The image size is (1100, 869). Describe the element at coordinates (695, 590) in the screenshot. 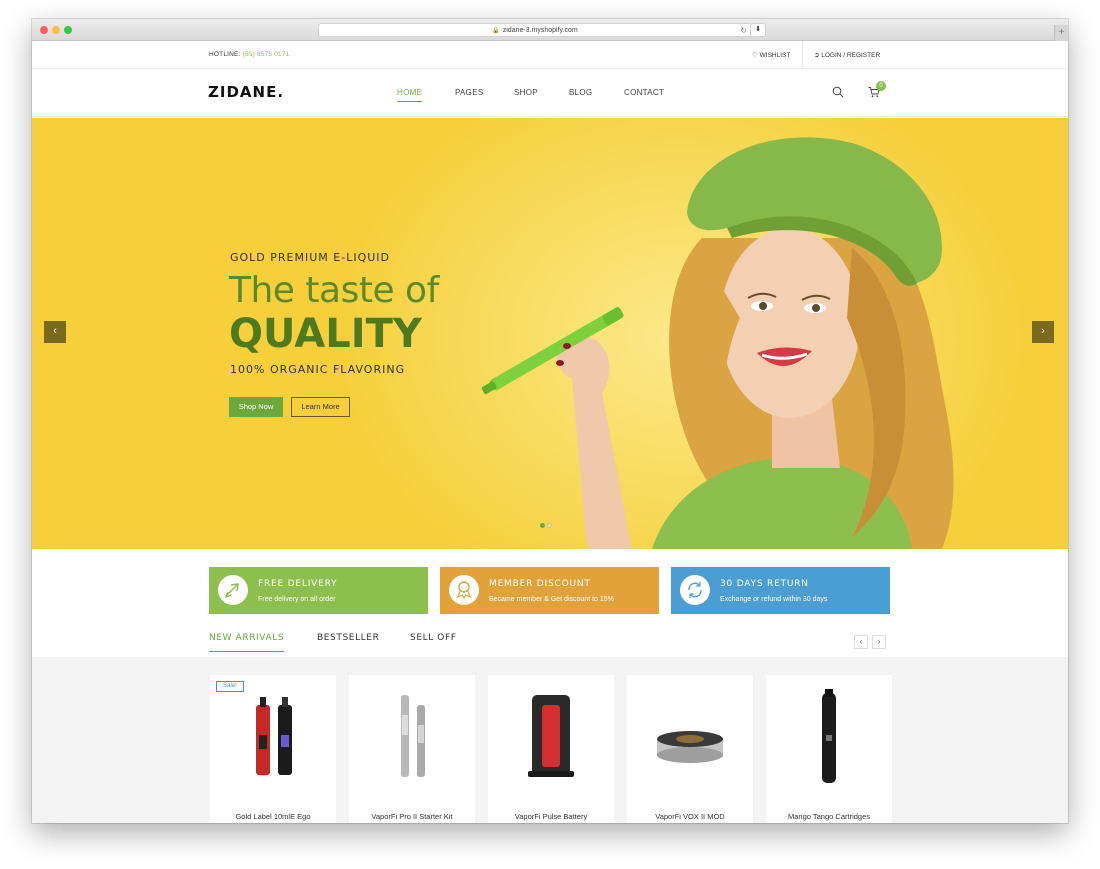

I see `refresh-icon` at that location.